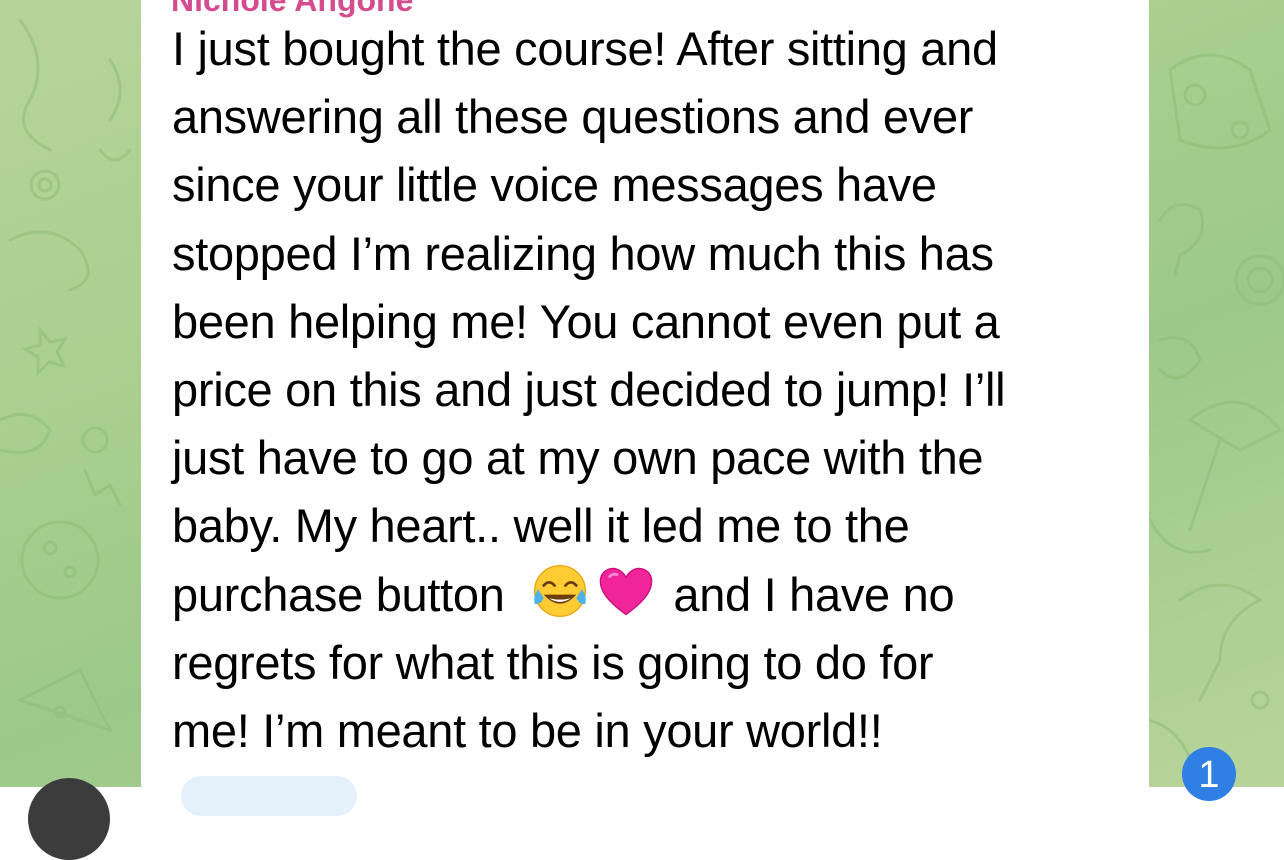 The image size is (1284, 860). What do you see at coordinates (578, 458) in the screenshot?
I see `message-line: just have to go at my own pace with the` at bounding box center [578, 458].